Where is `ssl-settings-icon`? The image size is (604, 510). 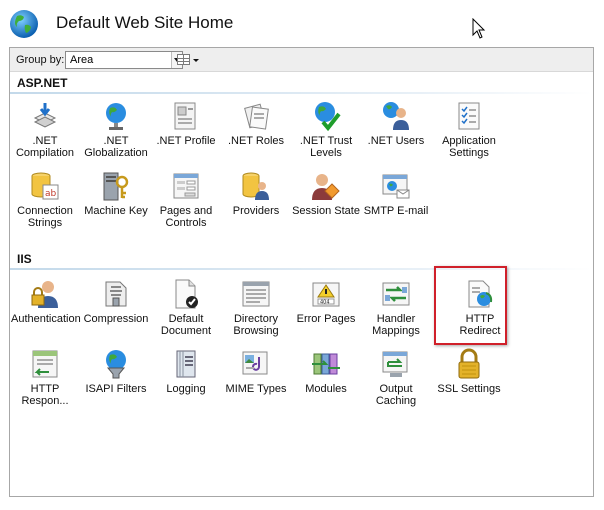 ssl-settings-icon is located at coordinates (469, 363).